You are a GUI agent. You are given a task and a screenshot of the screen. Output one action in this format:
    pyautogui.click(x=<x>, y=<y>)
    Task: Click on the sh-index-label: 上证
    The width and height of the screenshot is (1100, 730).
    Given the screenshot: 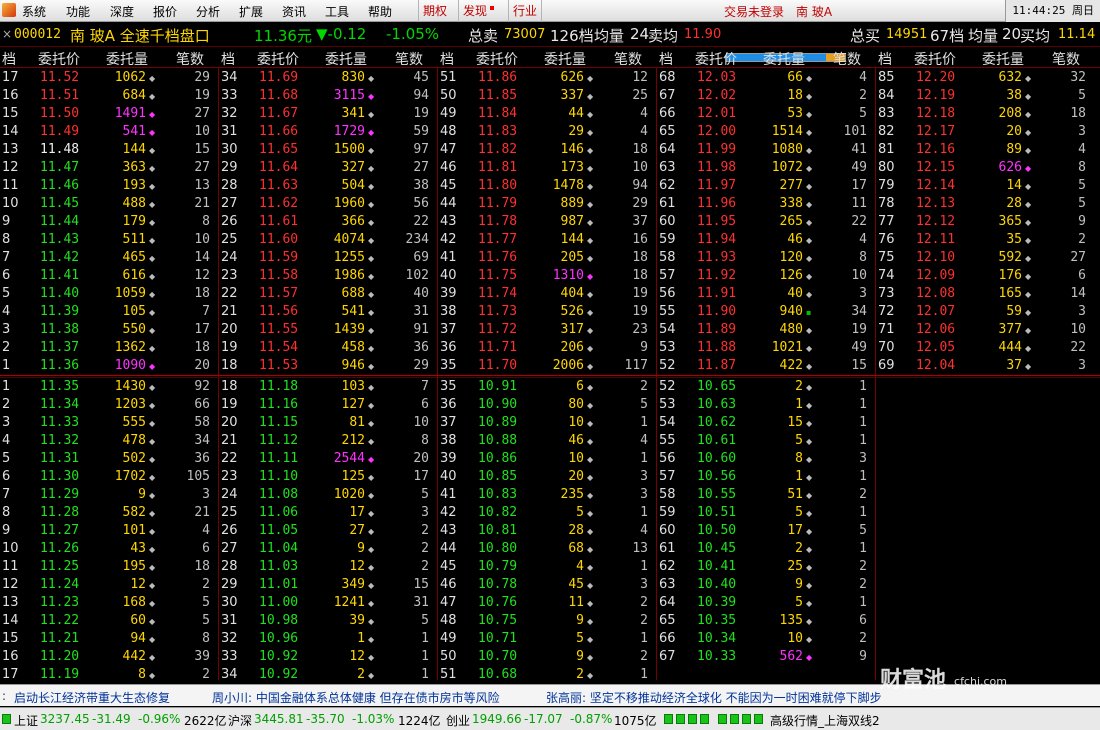 What is the action you would take?
    pyautogui.click(x=26, y=720)
    